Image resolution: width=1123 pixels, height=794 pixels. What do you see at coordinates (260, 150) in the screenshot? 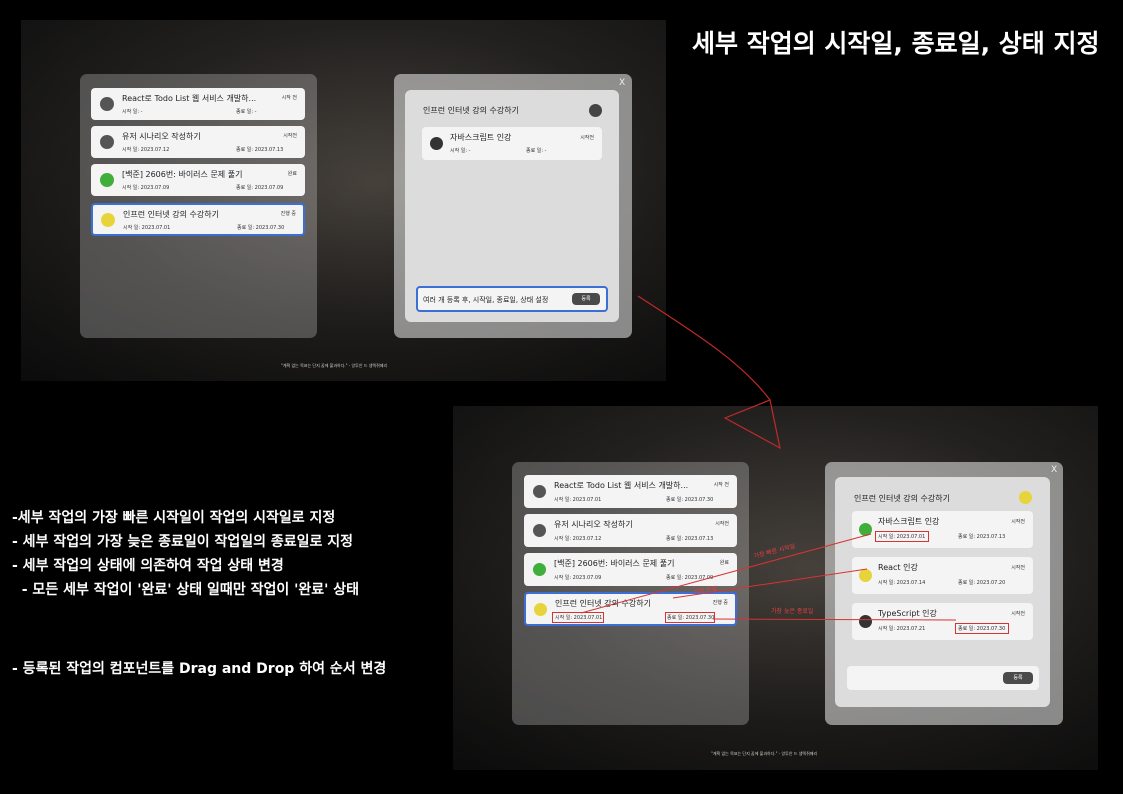
I see `task-end: 종료 일: 2023.07.13` at bounding box center [260, 150].